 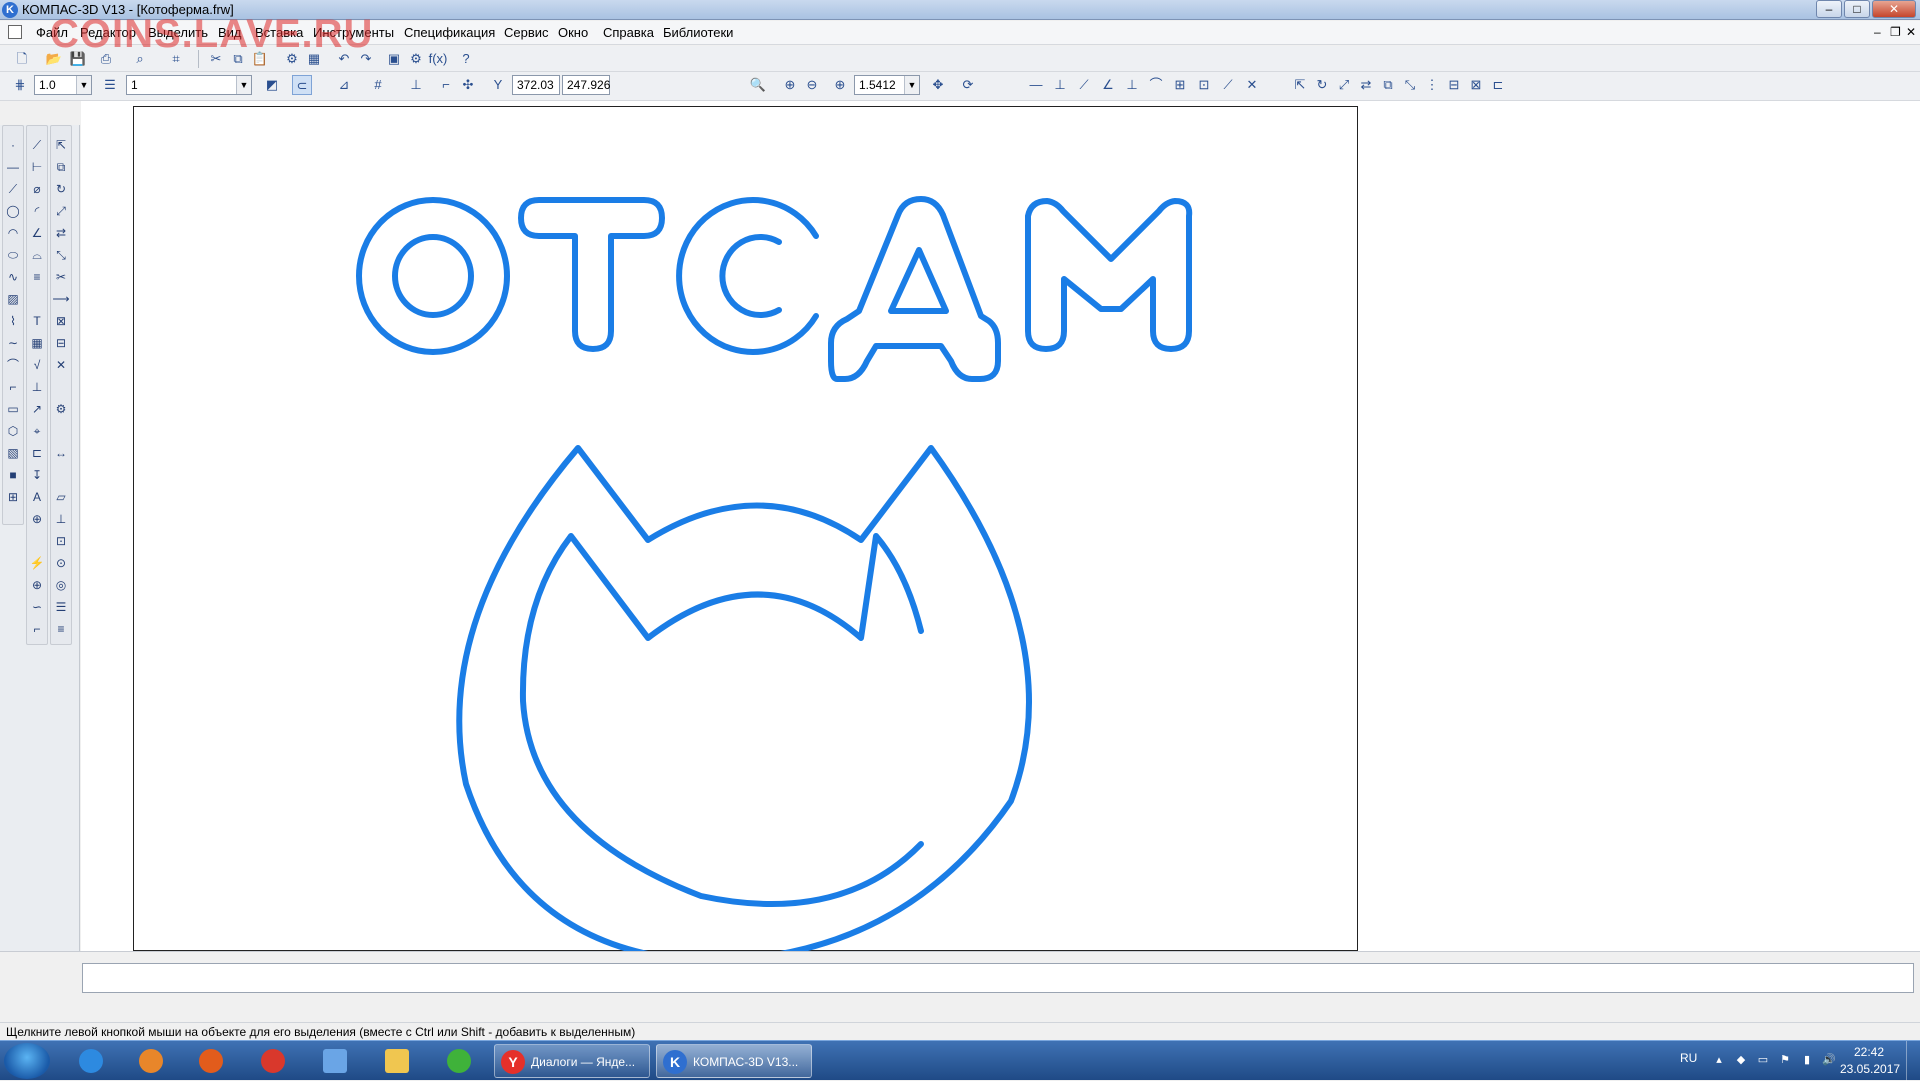 I want to click on edit-mirror-icon: ⇄, so click(x=1366, y=85).